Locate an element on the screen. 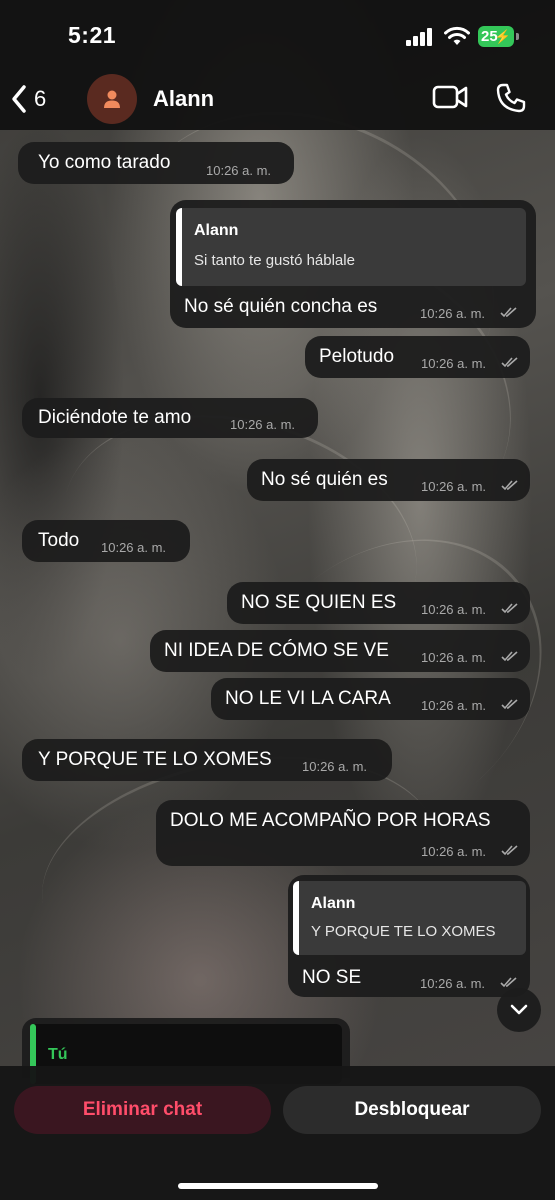  quoted-message: Alann Y PORQUE TE LO XOMES is located at coordinates (409, 918).